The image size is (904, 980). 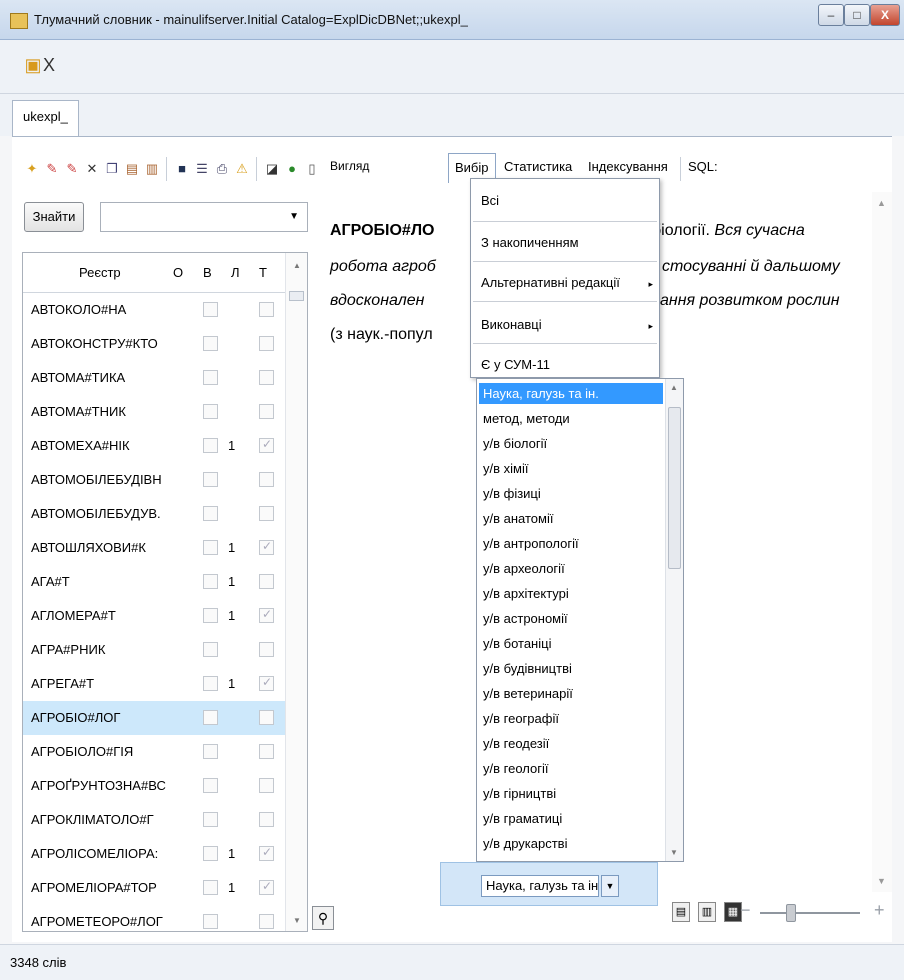 What do you see at coordinates (571, 643) in the screenshot?
I see `list-item: у/в ботаніці` at bounding box center [571, 643].